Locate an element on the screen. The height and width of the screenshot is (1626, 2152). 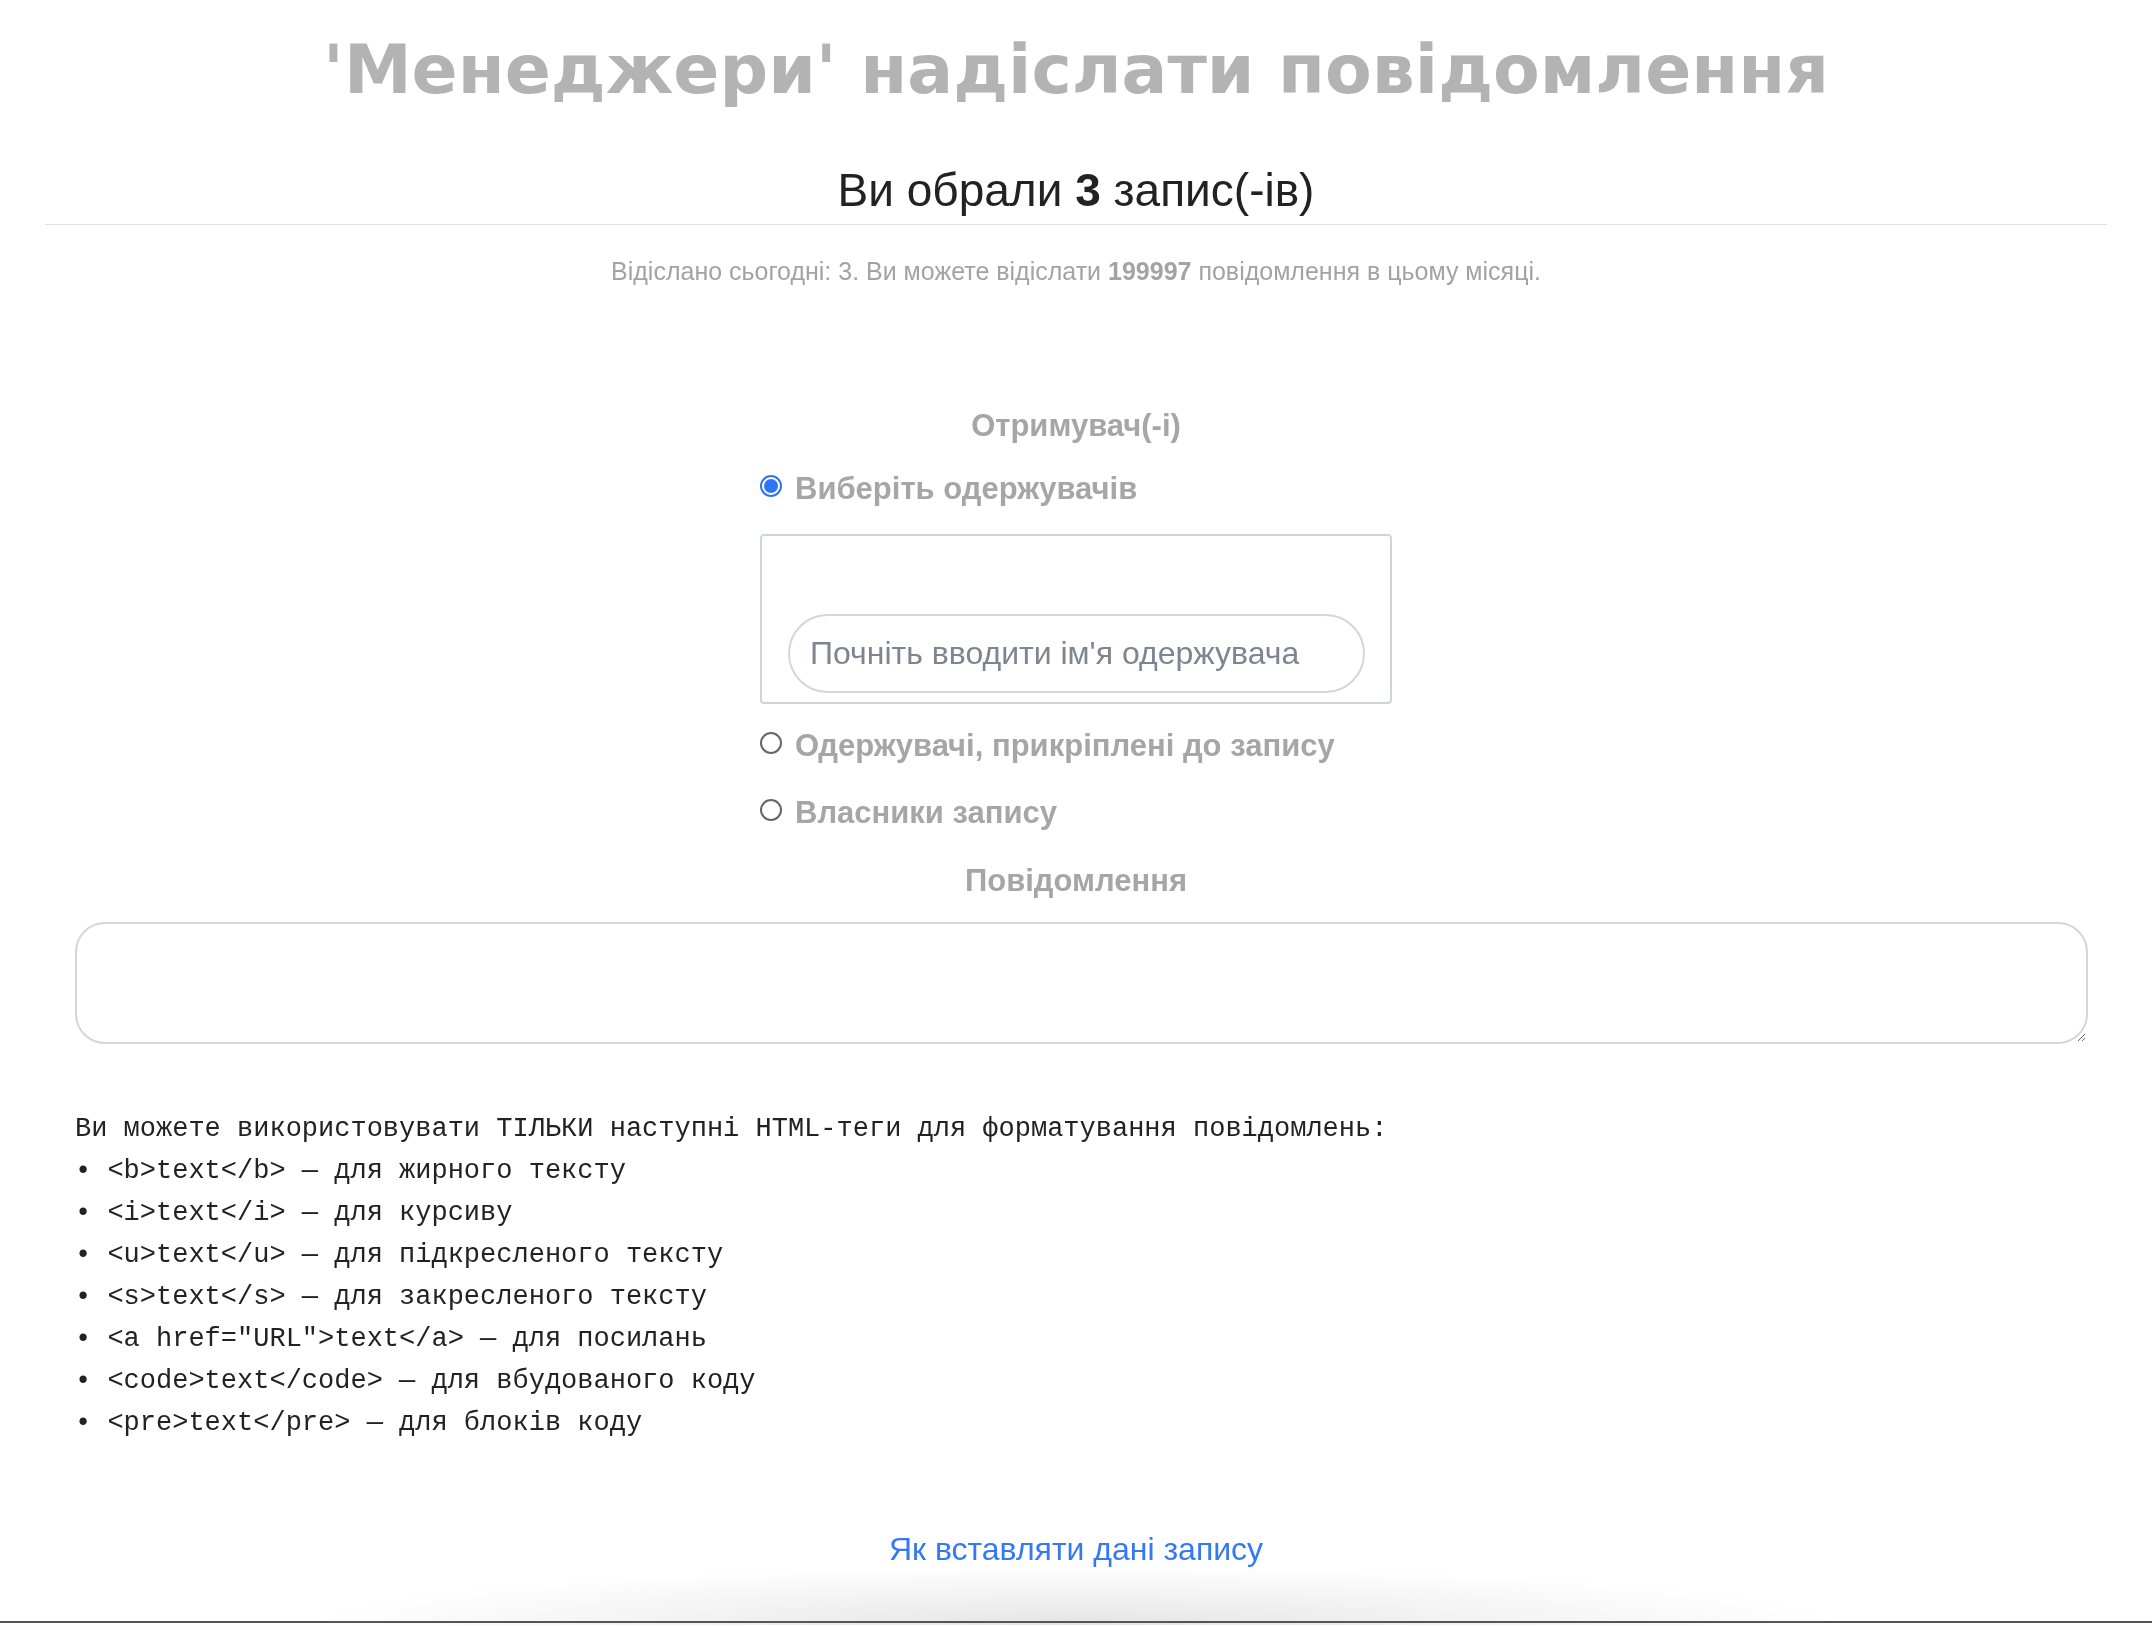
formatting-rule: • <code>text</code> — для вбудованого коду is located at coordinates (415, 1381).